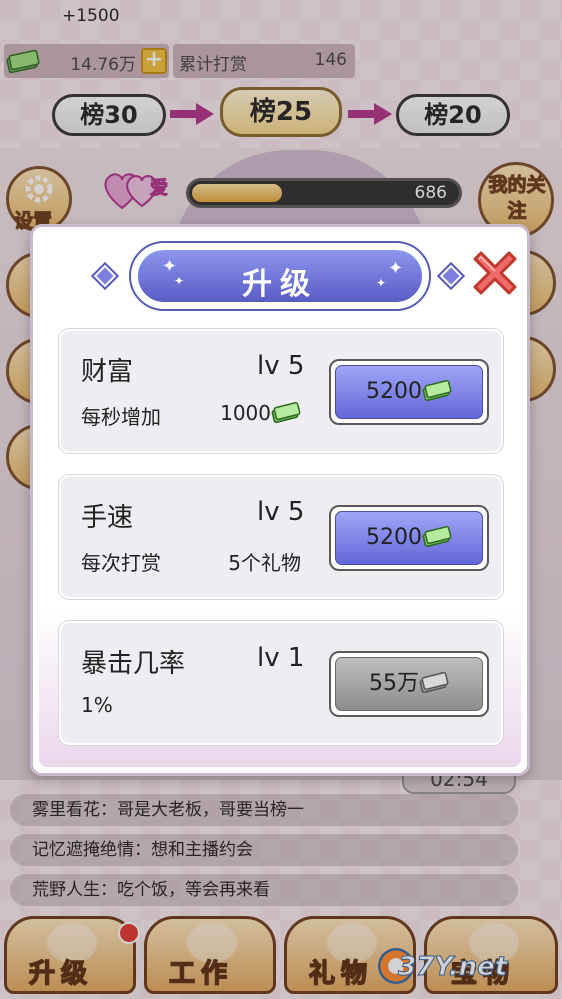  I want to click on upgrade-description: 1%, so click(97, 705).